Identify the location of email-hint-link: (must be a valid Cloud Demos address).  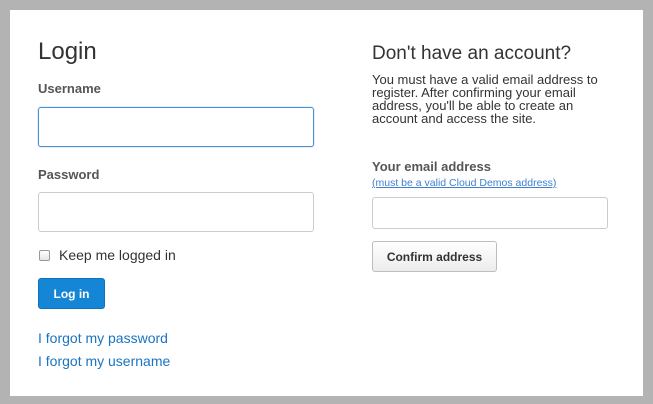
(464, 183).